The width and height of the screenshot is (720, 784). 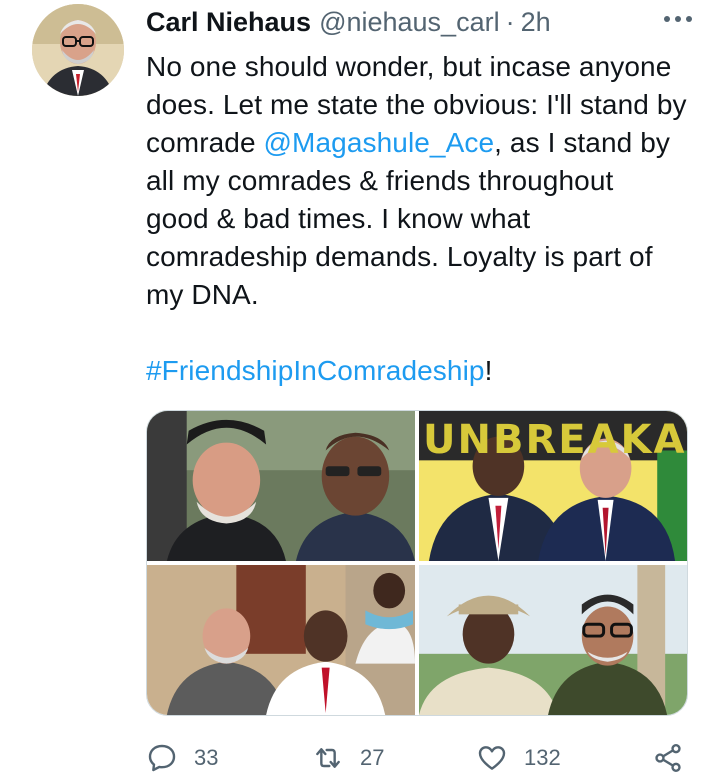 I want to click on tweet-text-line: No one should wonder, but incase anyone, so click(x=409, y=66).